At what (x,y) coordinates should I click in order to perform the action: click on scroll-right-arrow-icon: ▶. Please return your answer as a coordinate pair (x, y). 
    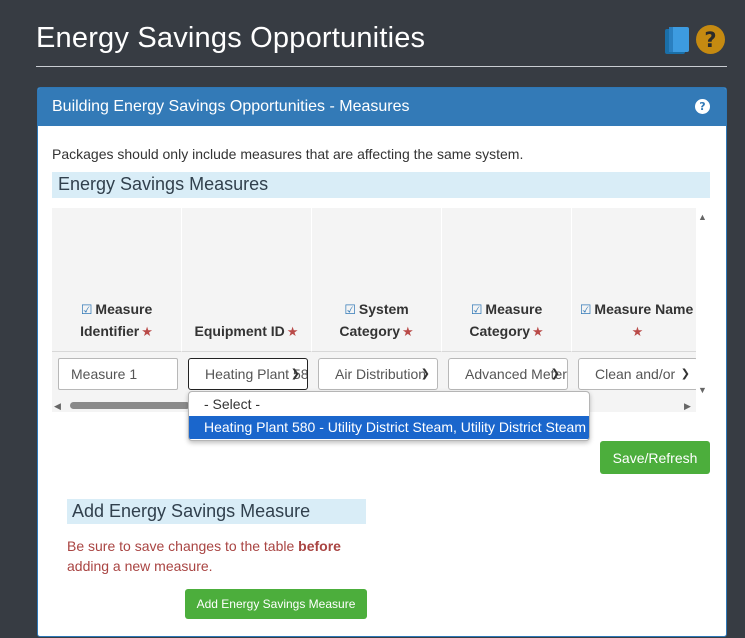
    Looking at the image, I should click on (687, 406).